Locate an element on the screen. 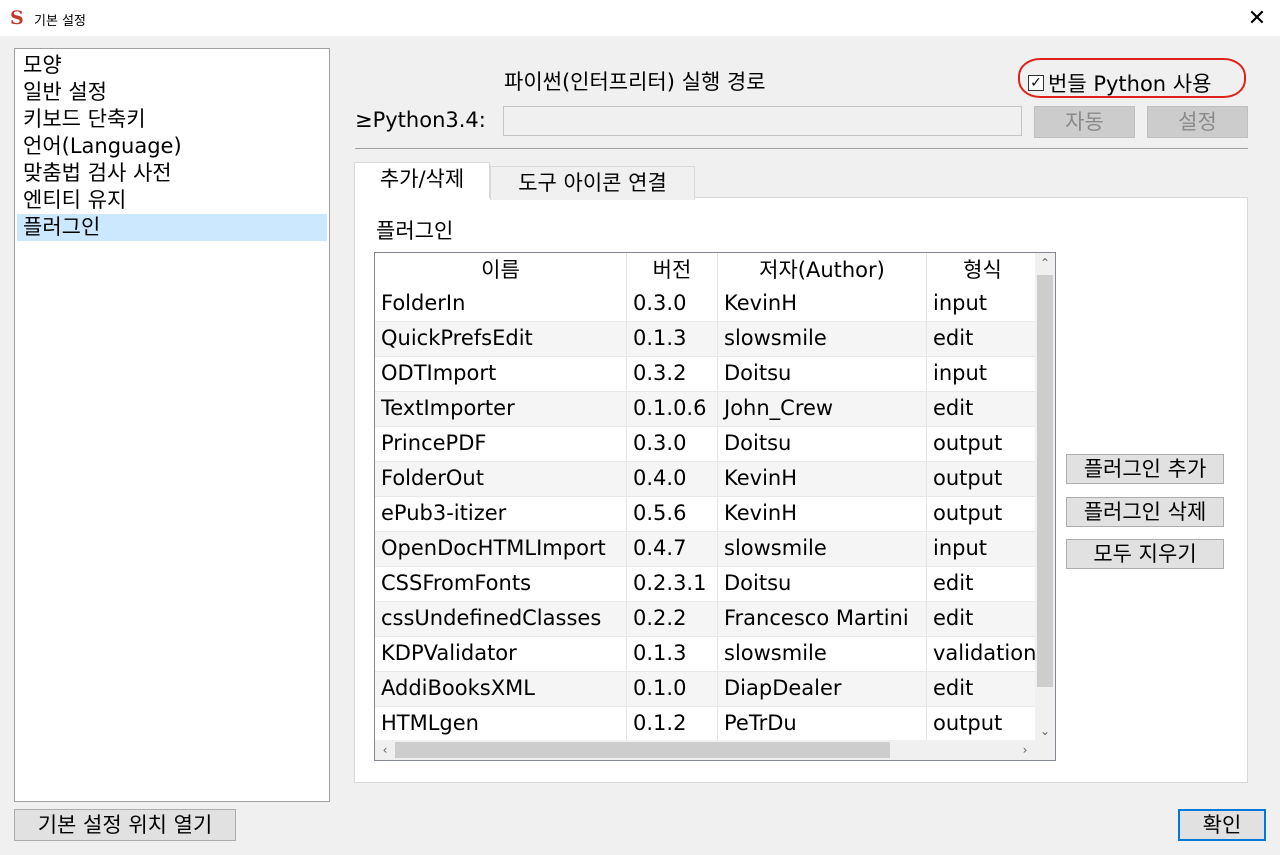 This screenshot has height=855, width=1280. auto-detect-button: 자동 is located at coordinates (1084, 122).